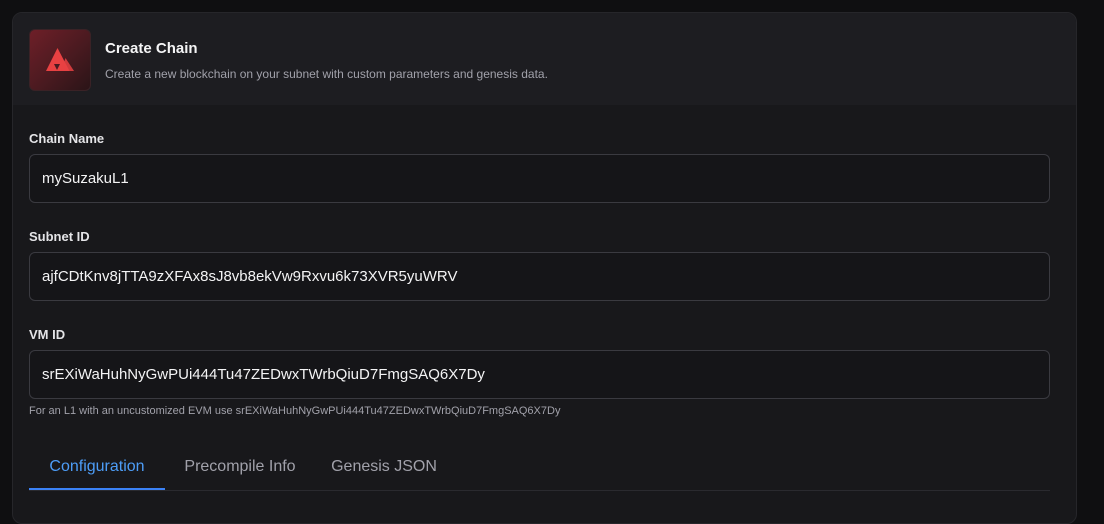  I want to click on vm-id-label: VM ID, so click(47, 334).